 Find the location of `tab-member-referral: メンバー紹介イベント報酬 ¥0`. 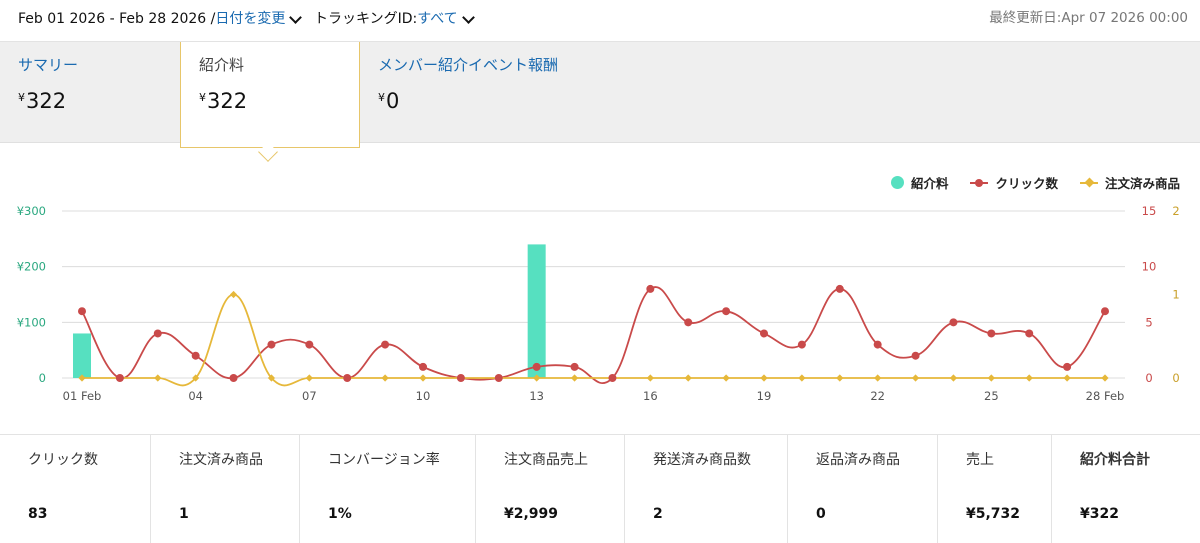

tab-member-referral: メンバー紹介イベント報酬 ¥0 is located at coordinates (510, 92).